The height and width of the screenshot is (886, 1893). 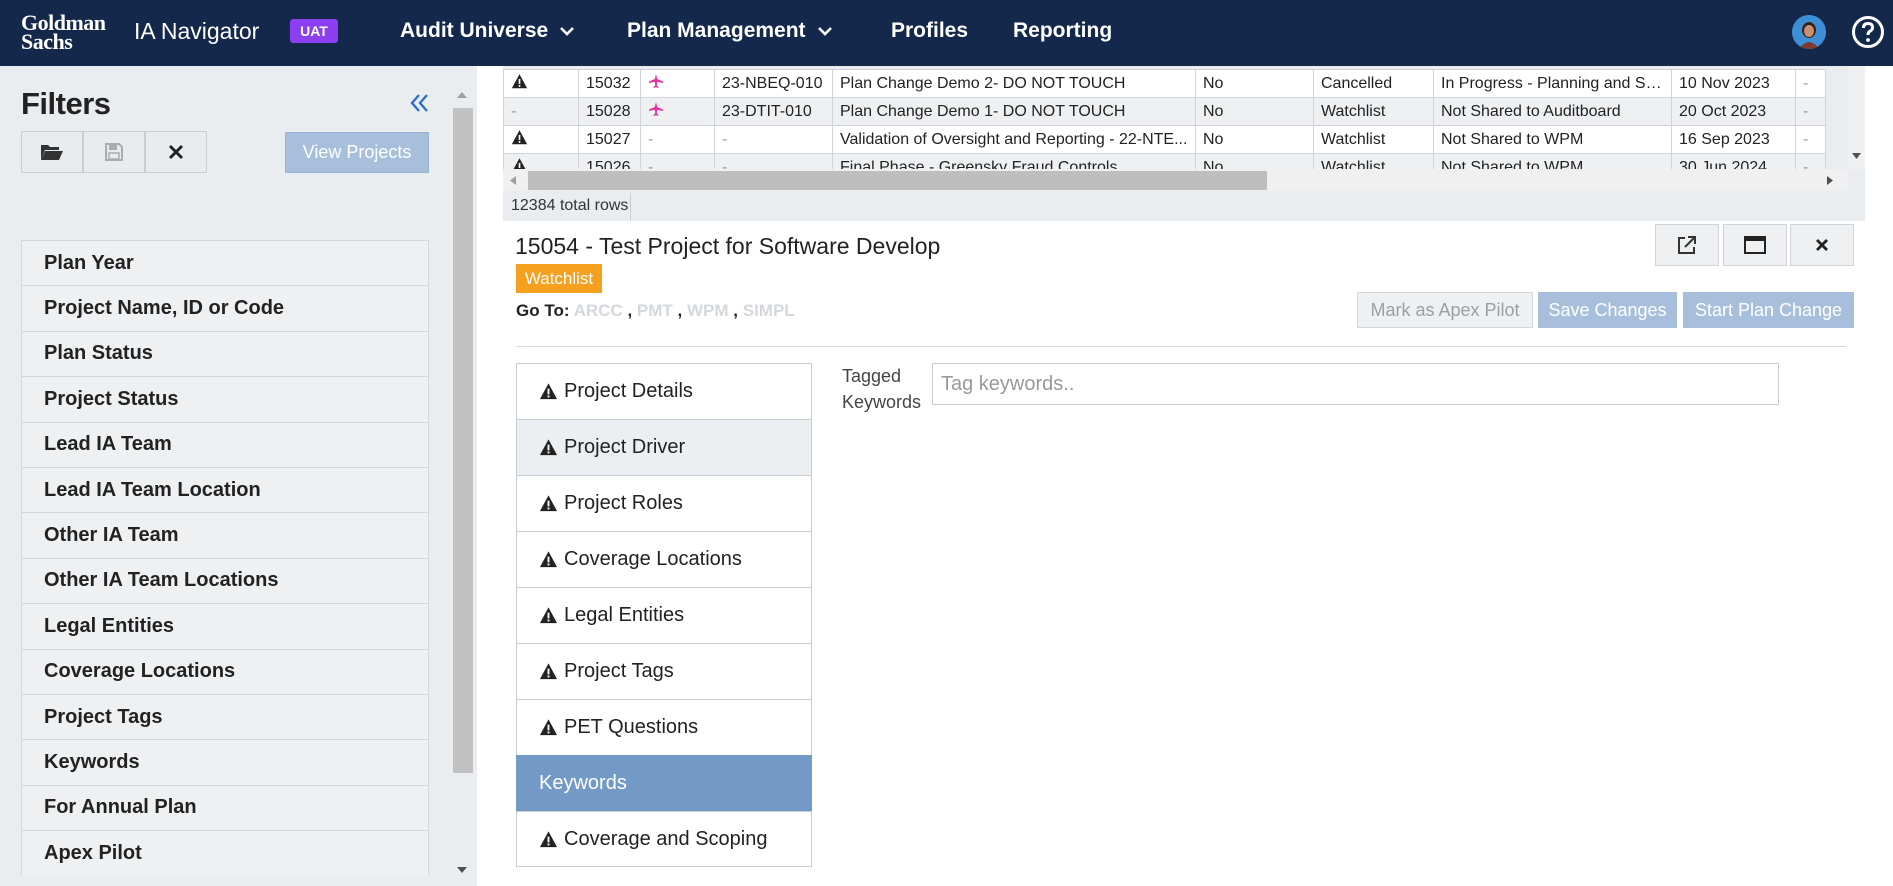 I want to click on maximize-button, so click(x=1755, y=245).